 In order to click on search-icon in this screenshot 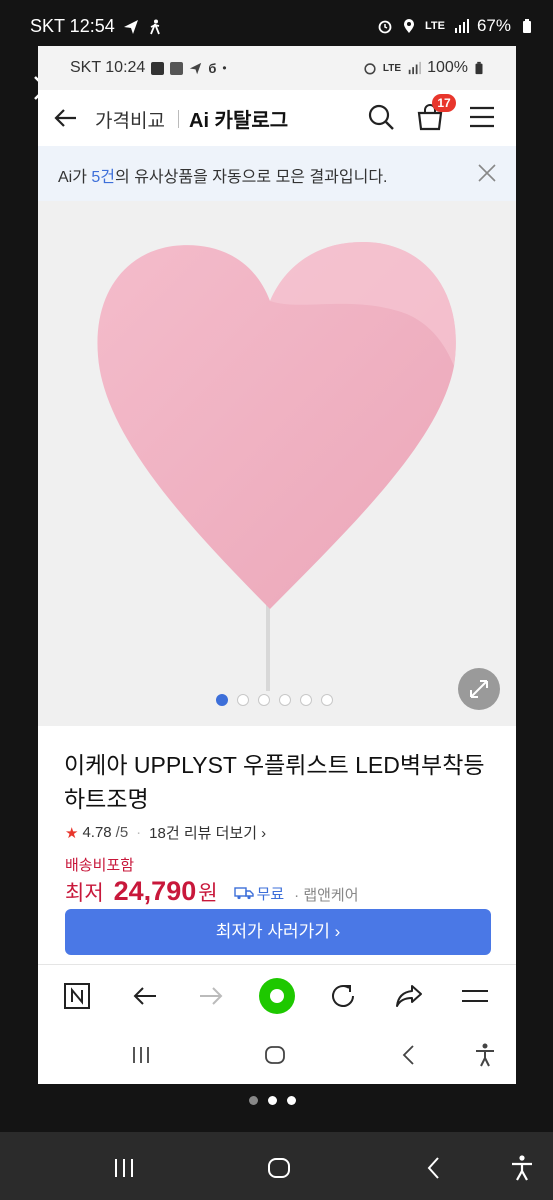, I will do `click(381, 117)`.